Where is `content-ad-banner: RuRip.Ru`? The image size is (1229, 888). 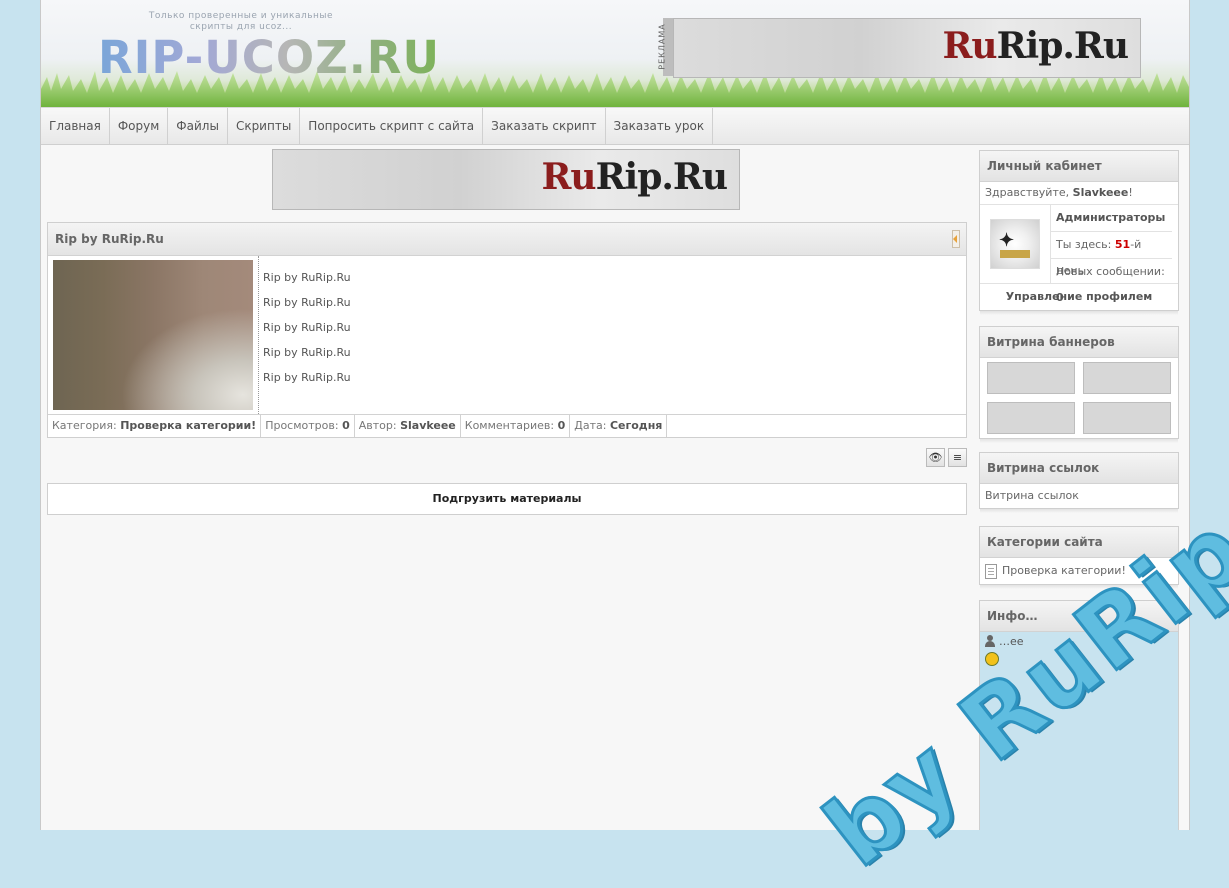
content-ad-banner: RuRip.Ru is located at coordinates (506, 179).